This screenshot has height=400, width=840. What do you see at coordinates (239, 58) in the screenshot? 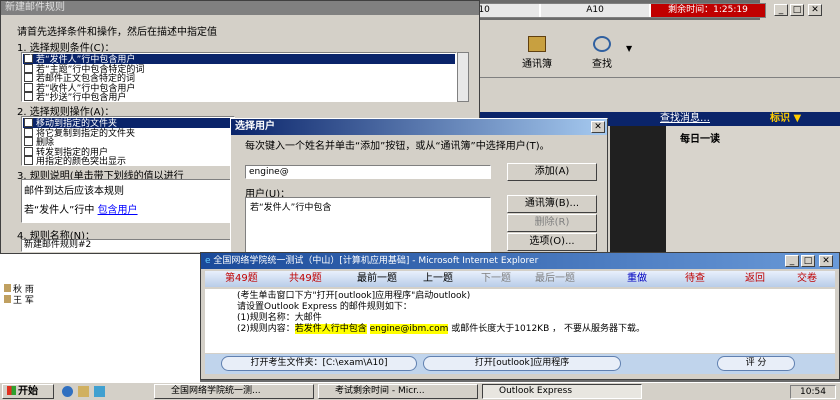
I see `condition-item: 若“发件人”行中包含用户` at bounding box center [239, 58].